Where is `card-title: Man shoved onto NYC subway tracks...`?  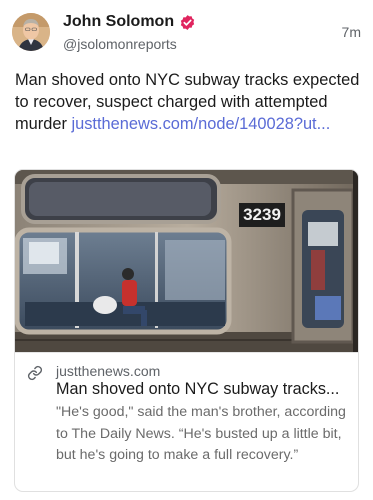
card-title: Man shoved onto NYC subway tracks... is located at coordinates (204, 389).